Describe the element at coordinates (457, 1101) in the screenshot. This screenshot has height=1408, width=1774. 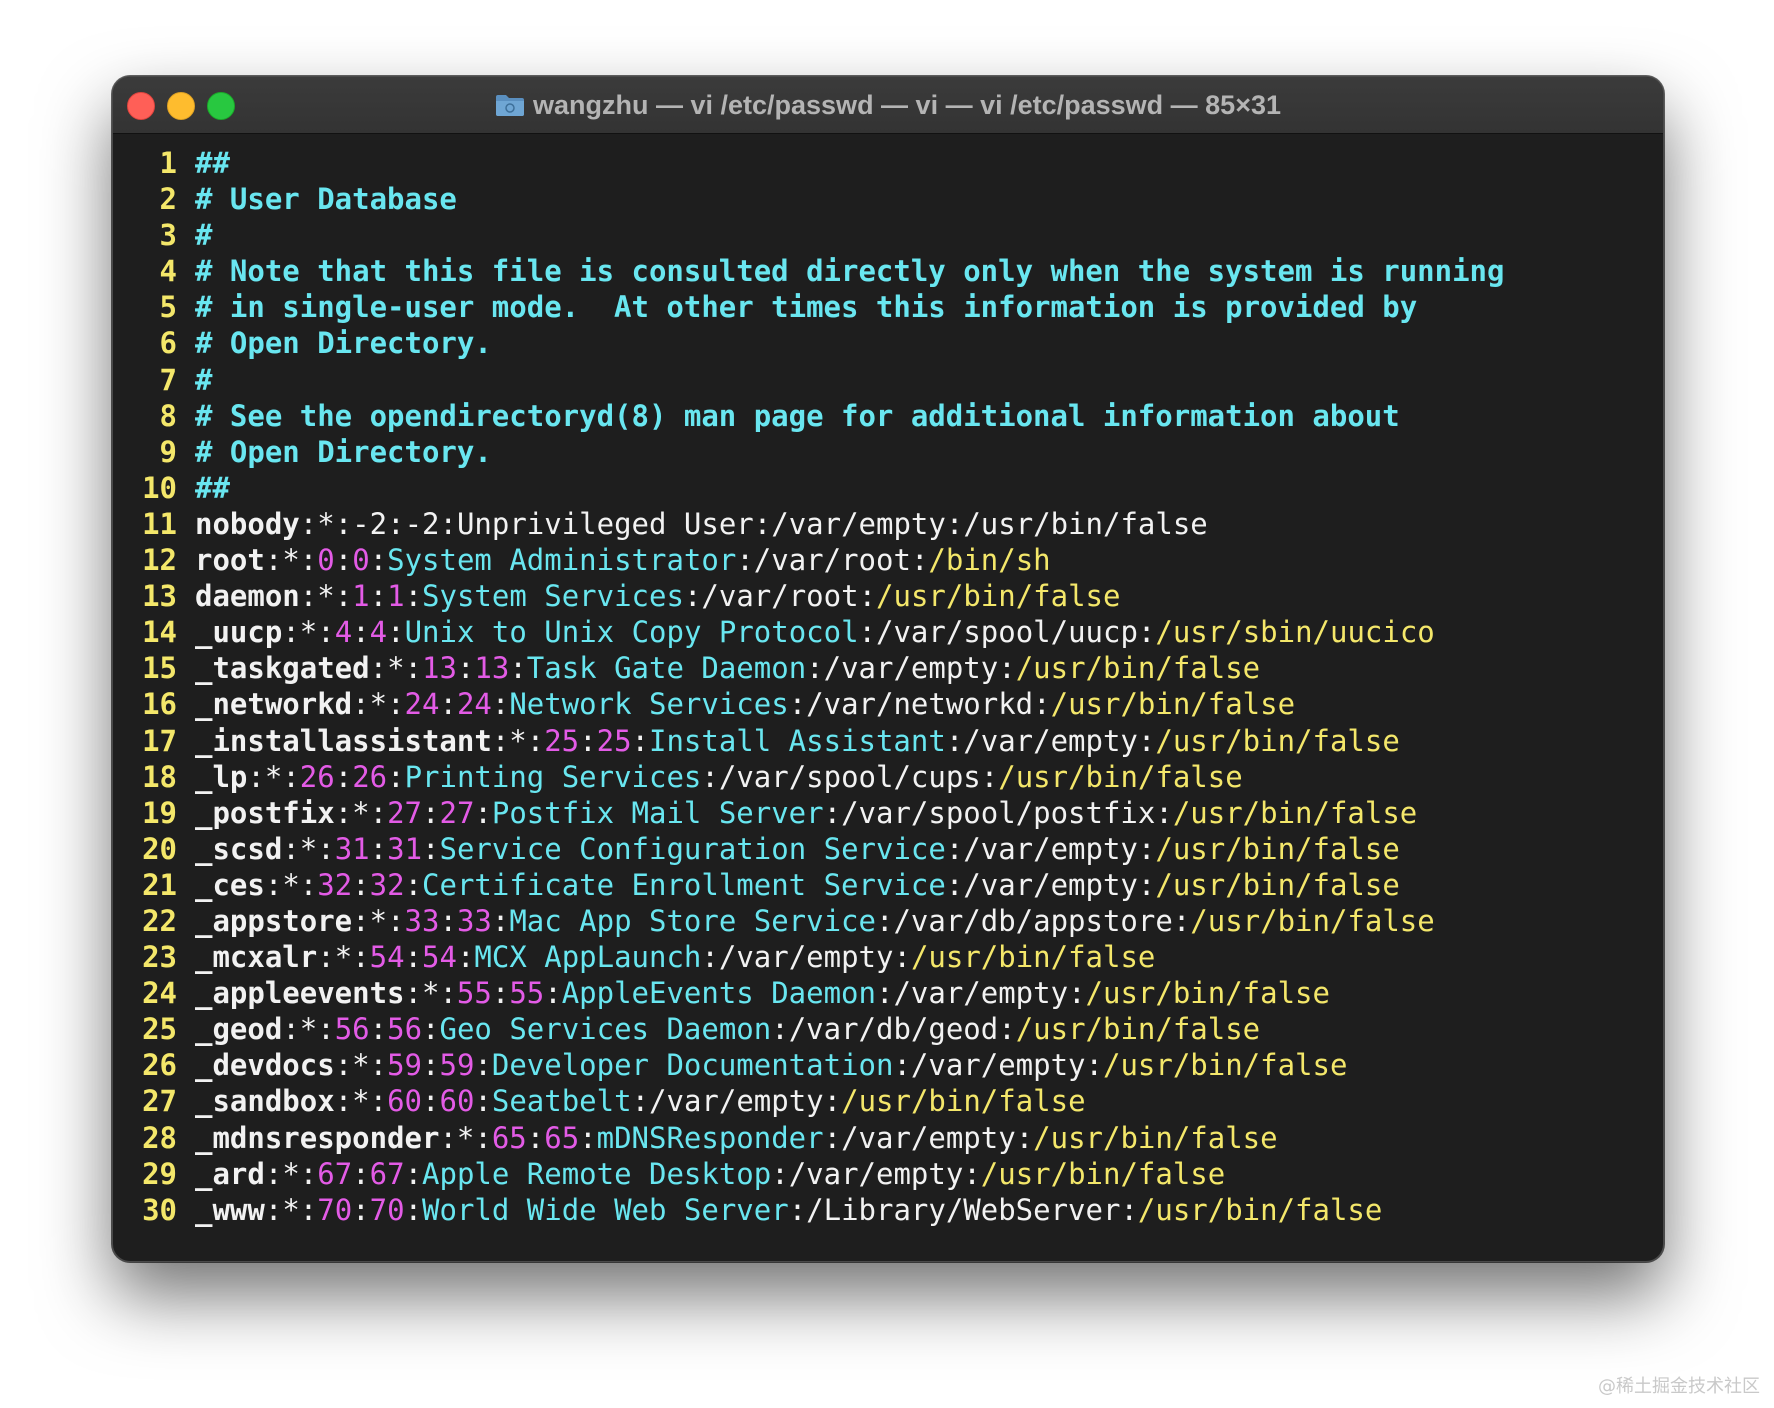
I see `gid: 60` at that location.